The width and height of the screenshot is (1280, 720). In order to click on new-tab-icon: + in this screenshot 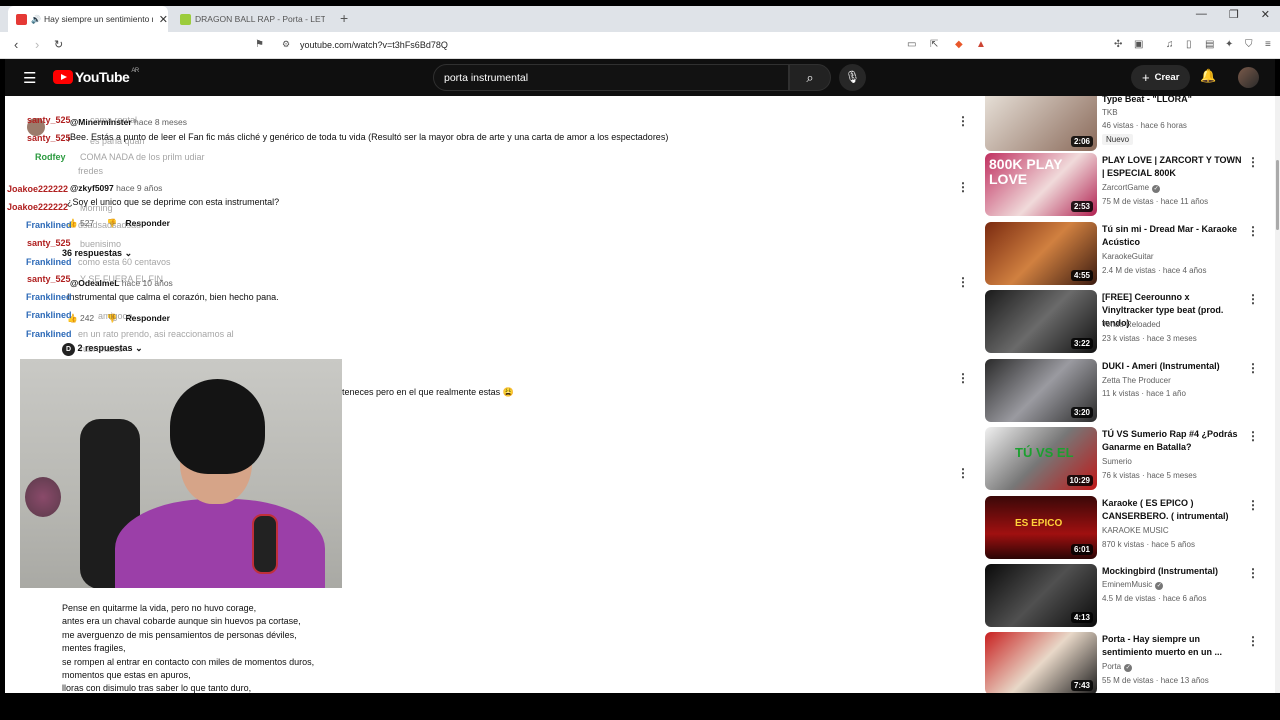, I will do `click(344, 18)`.